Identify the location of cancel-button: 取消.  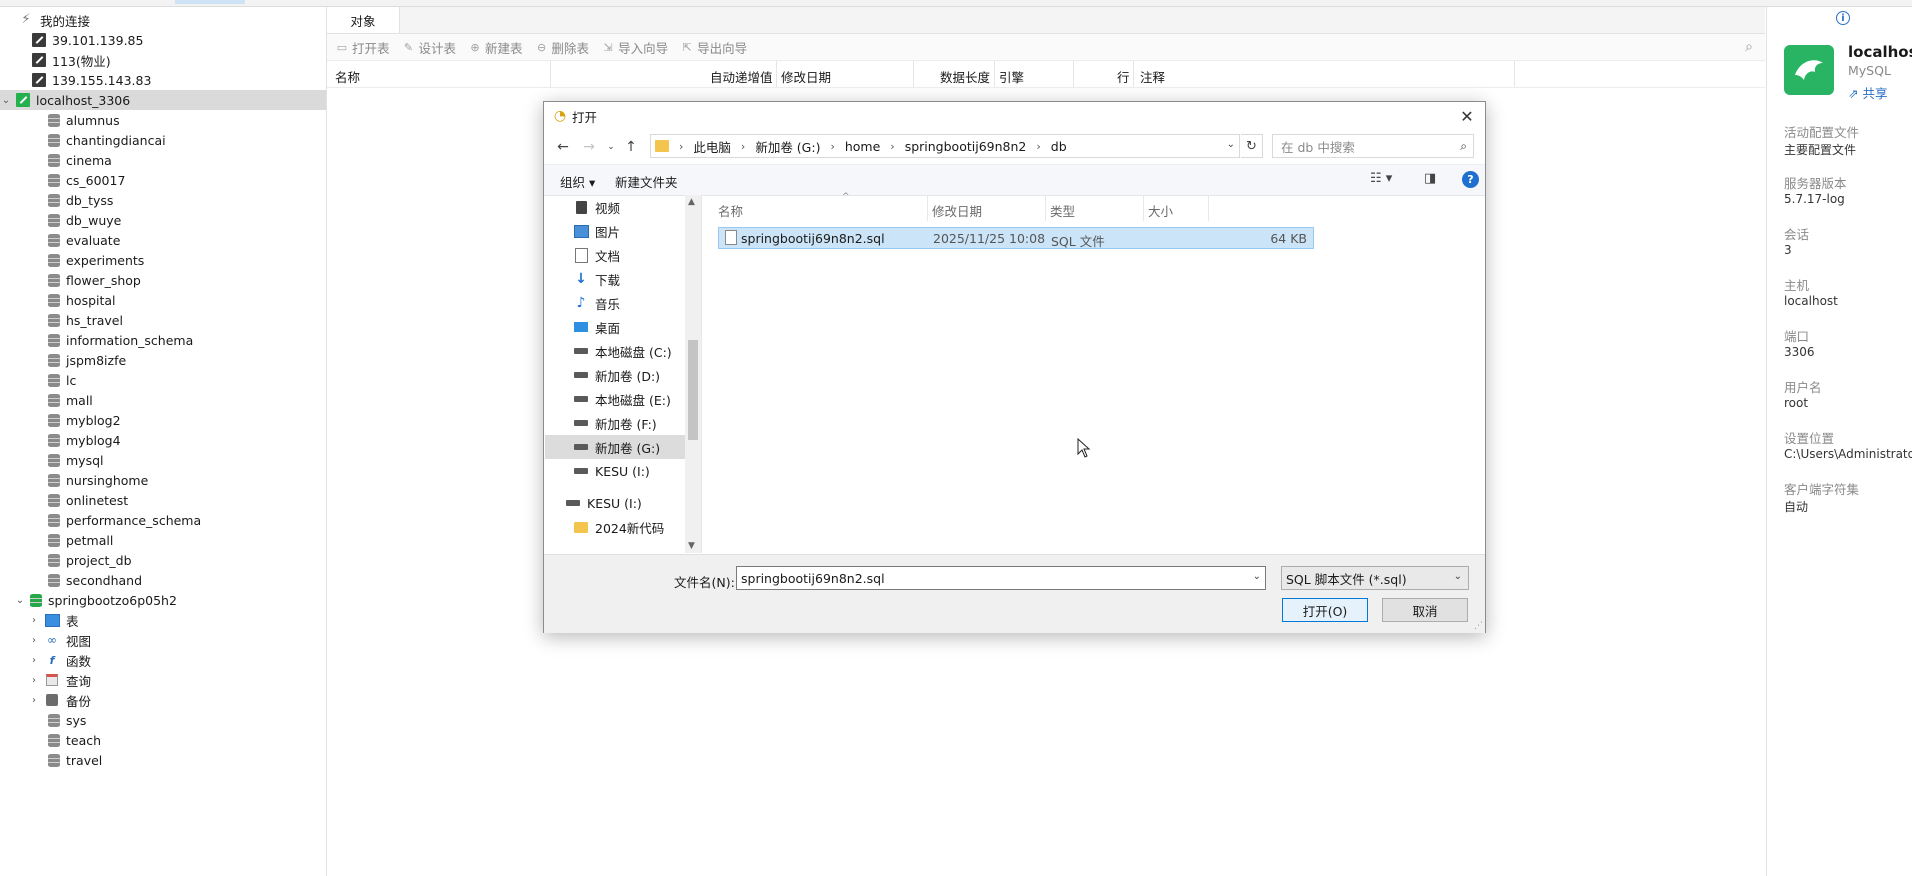
(1425, 610).